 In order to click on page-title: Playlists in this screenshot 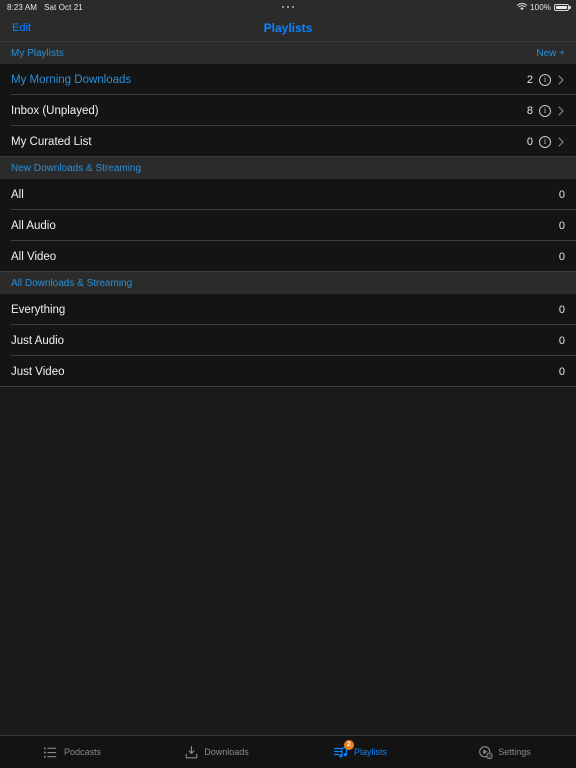, I will do `click(288, 27)`.